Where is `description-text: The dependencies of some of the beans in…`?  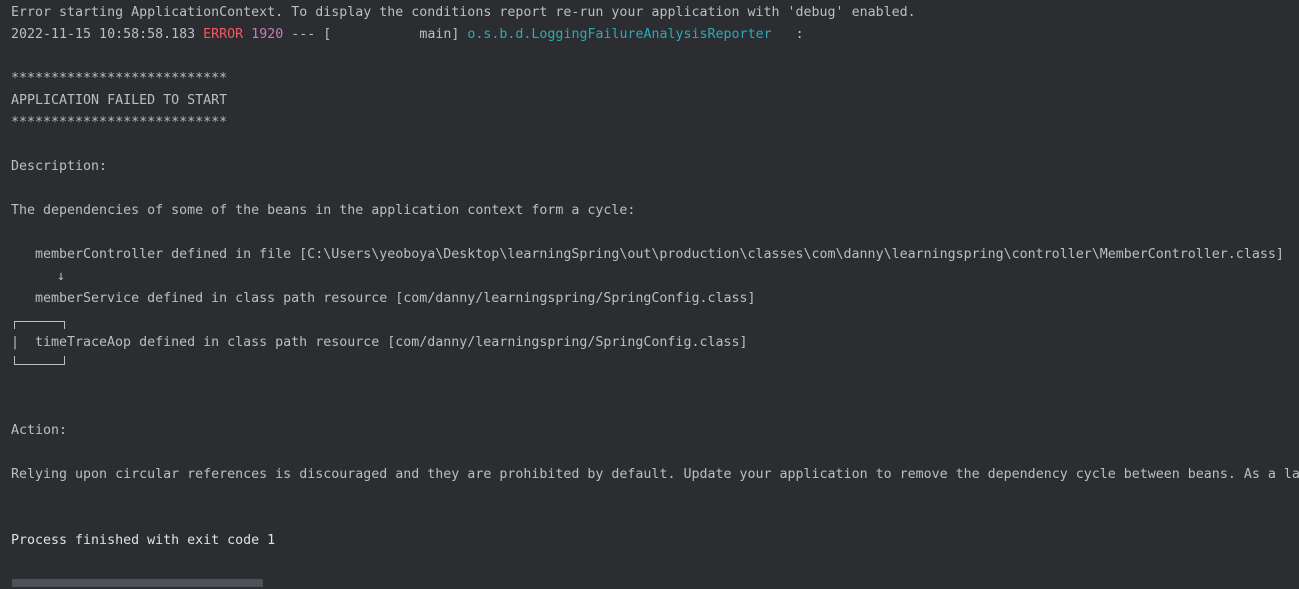 description-text: The dependencies of some of the beans in… is located at coordinates (323, 210).